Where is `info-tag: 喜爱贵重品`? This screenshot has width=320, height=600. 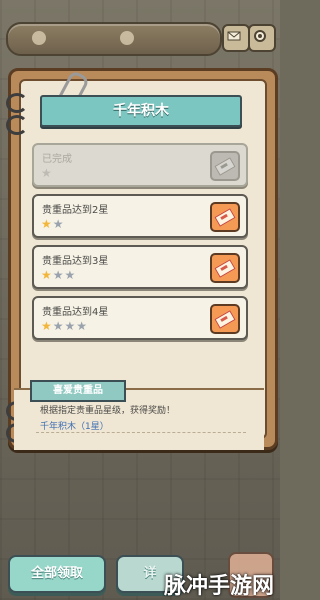
info-tag: 喜爱贵重品 is located at coordinates (78, 391).